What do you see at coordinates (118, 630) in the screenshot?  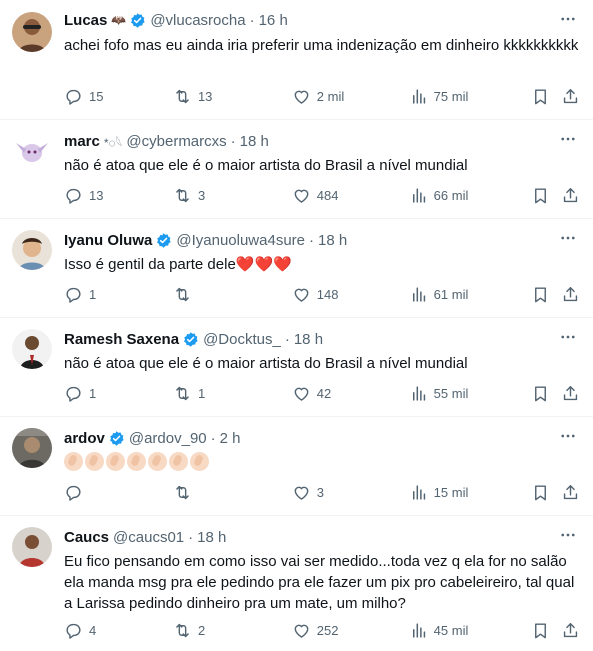 I see `reply-button: 4` at bounding box center [118, 630].